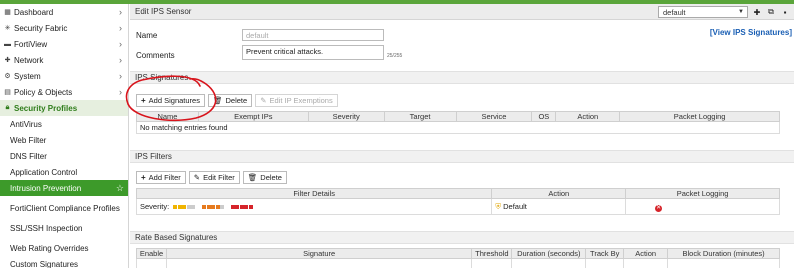 This screenshot has height=268, width=794. What do you see at coordinates (64, 262) in the screenshot?
I see `sidebar-item-custom-signatures: Custom Signatures` at bounding box center [64, 262].